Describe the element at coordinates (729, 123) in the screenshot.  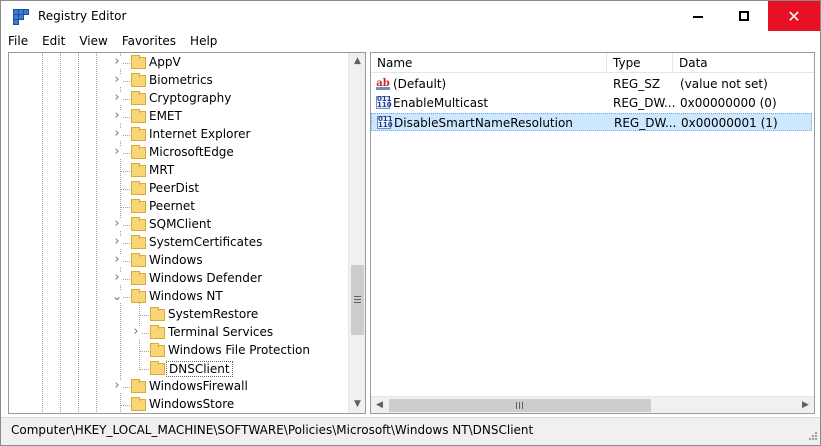
I see `value-data: 0x00000001 (1)` at that location.